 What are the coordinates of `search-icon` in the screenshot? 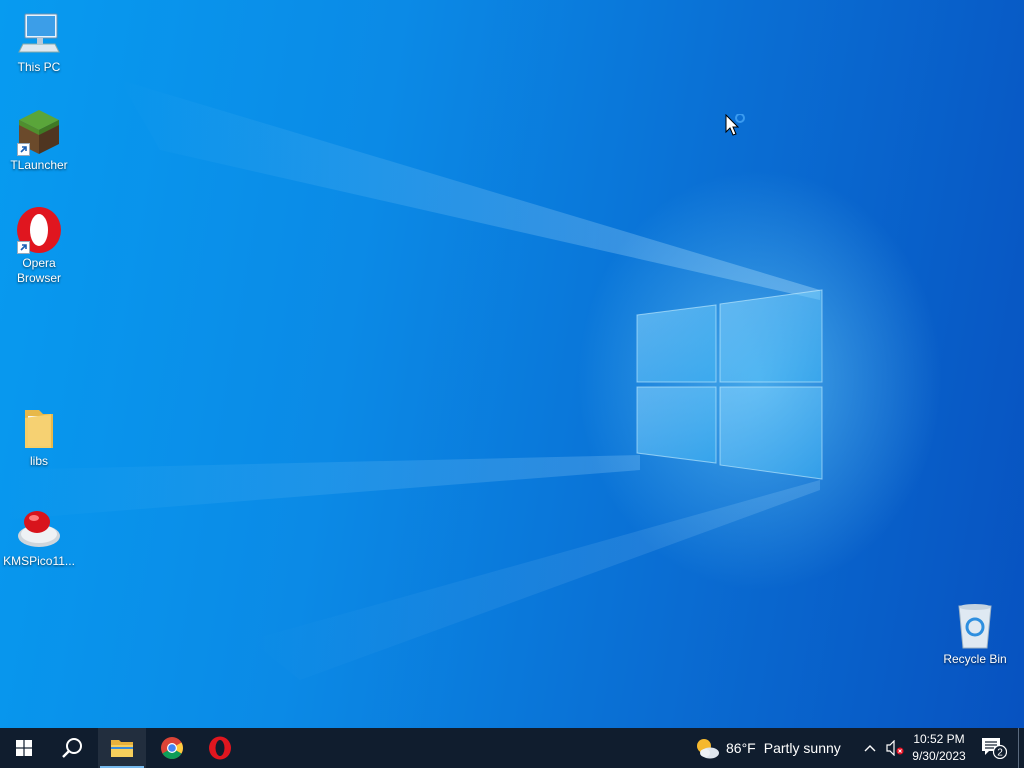 It's located at (72, 748).